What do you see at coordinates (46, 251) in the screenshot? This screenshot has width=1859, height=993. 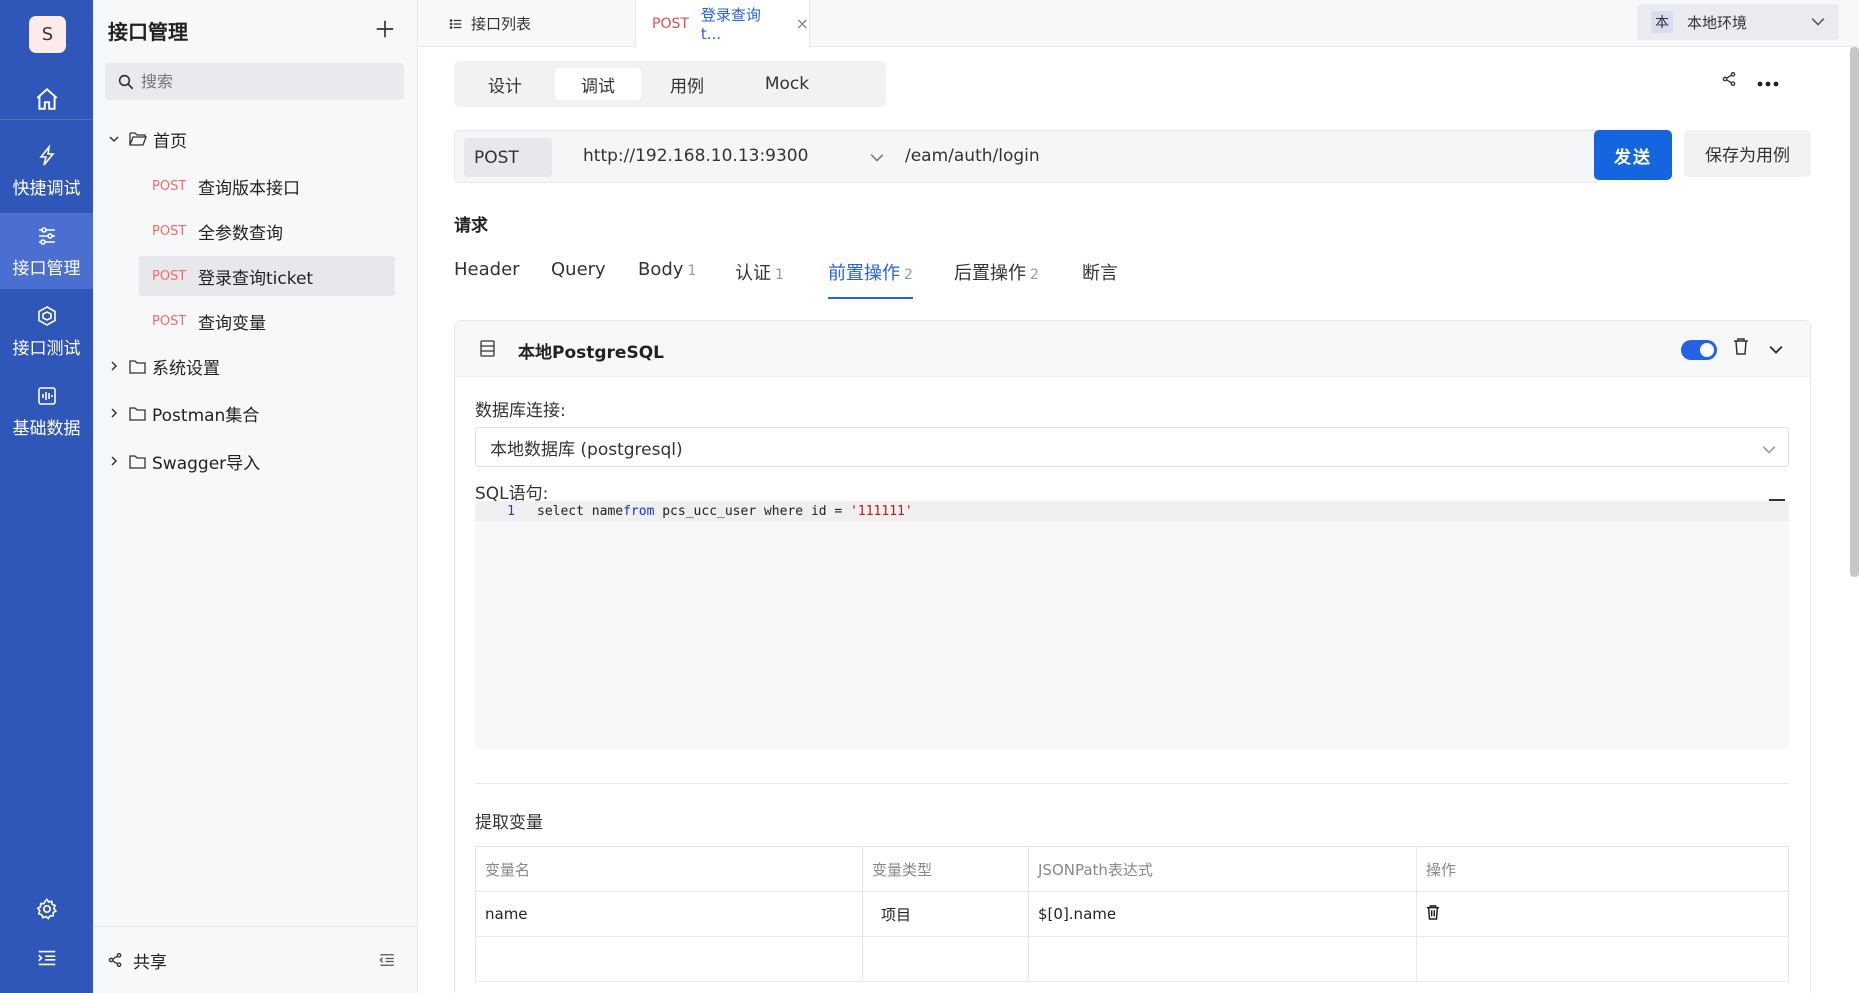 I see `rail-item-api-management: 接口管理` at bounding box center [46, 251].